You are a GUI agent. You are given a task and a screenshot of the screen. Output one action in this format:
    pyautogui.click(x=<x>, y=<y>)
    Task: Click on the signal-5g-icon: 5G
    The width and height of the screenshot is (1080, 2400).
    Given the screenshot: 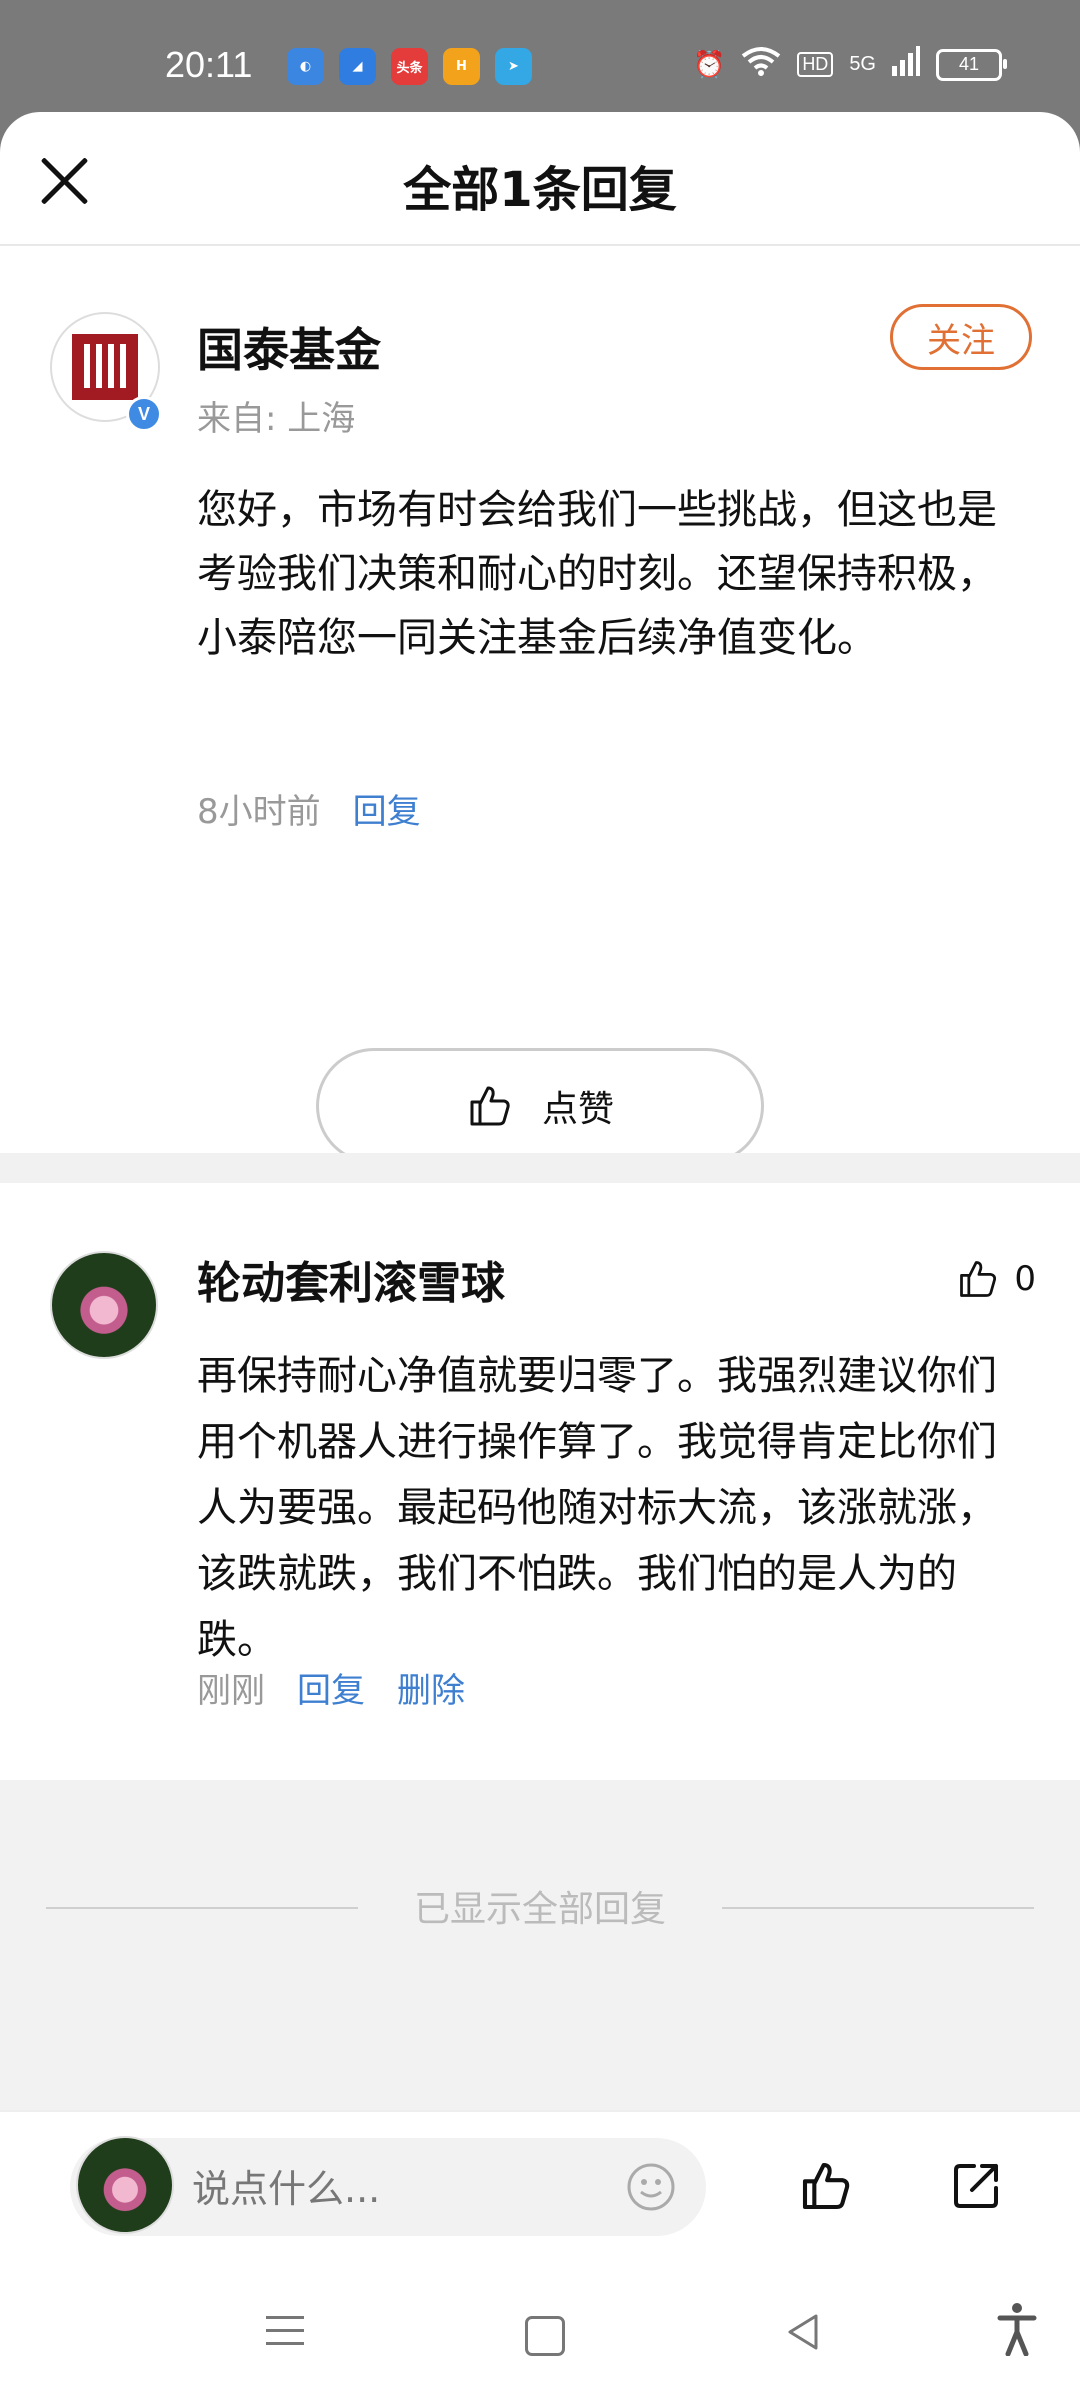 What is the action you would take?
    pyautogui.click(x=862, y=64)
    